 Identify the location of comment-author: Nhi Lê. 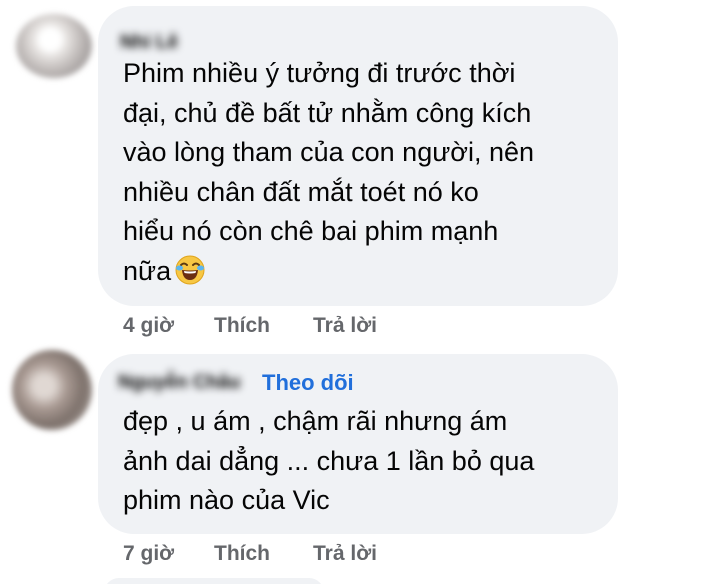
(149, 43).